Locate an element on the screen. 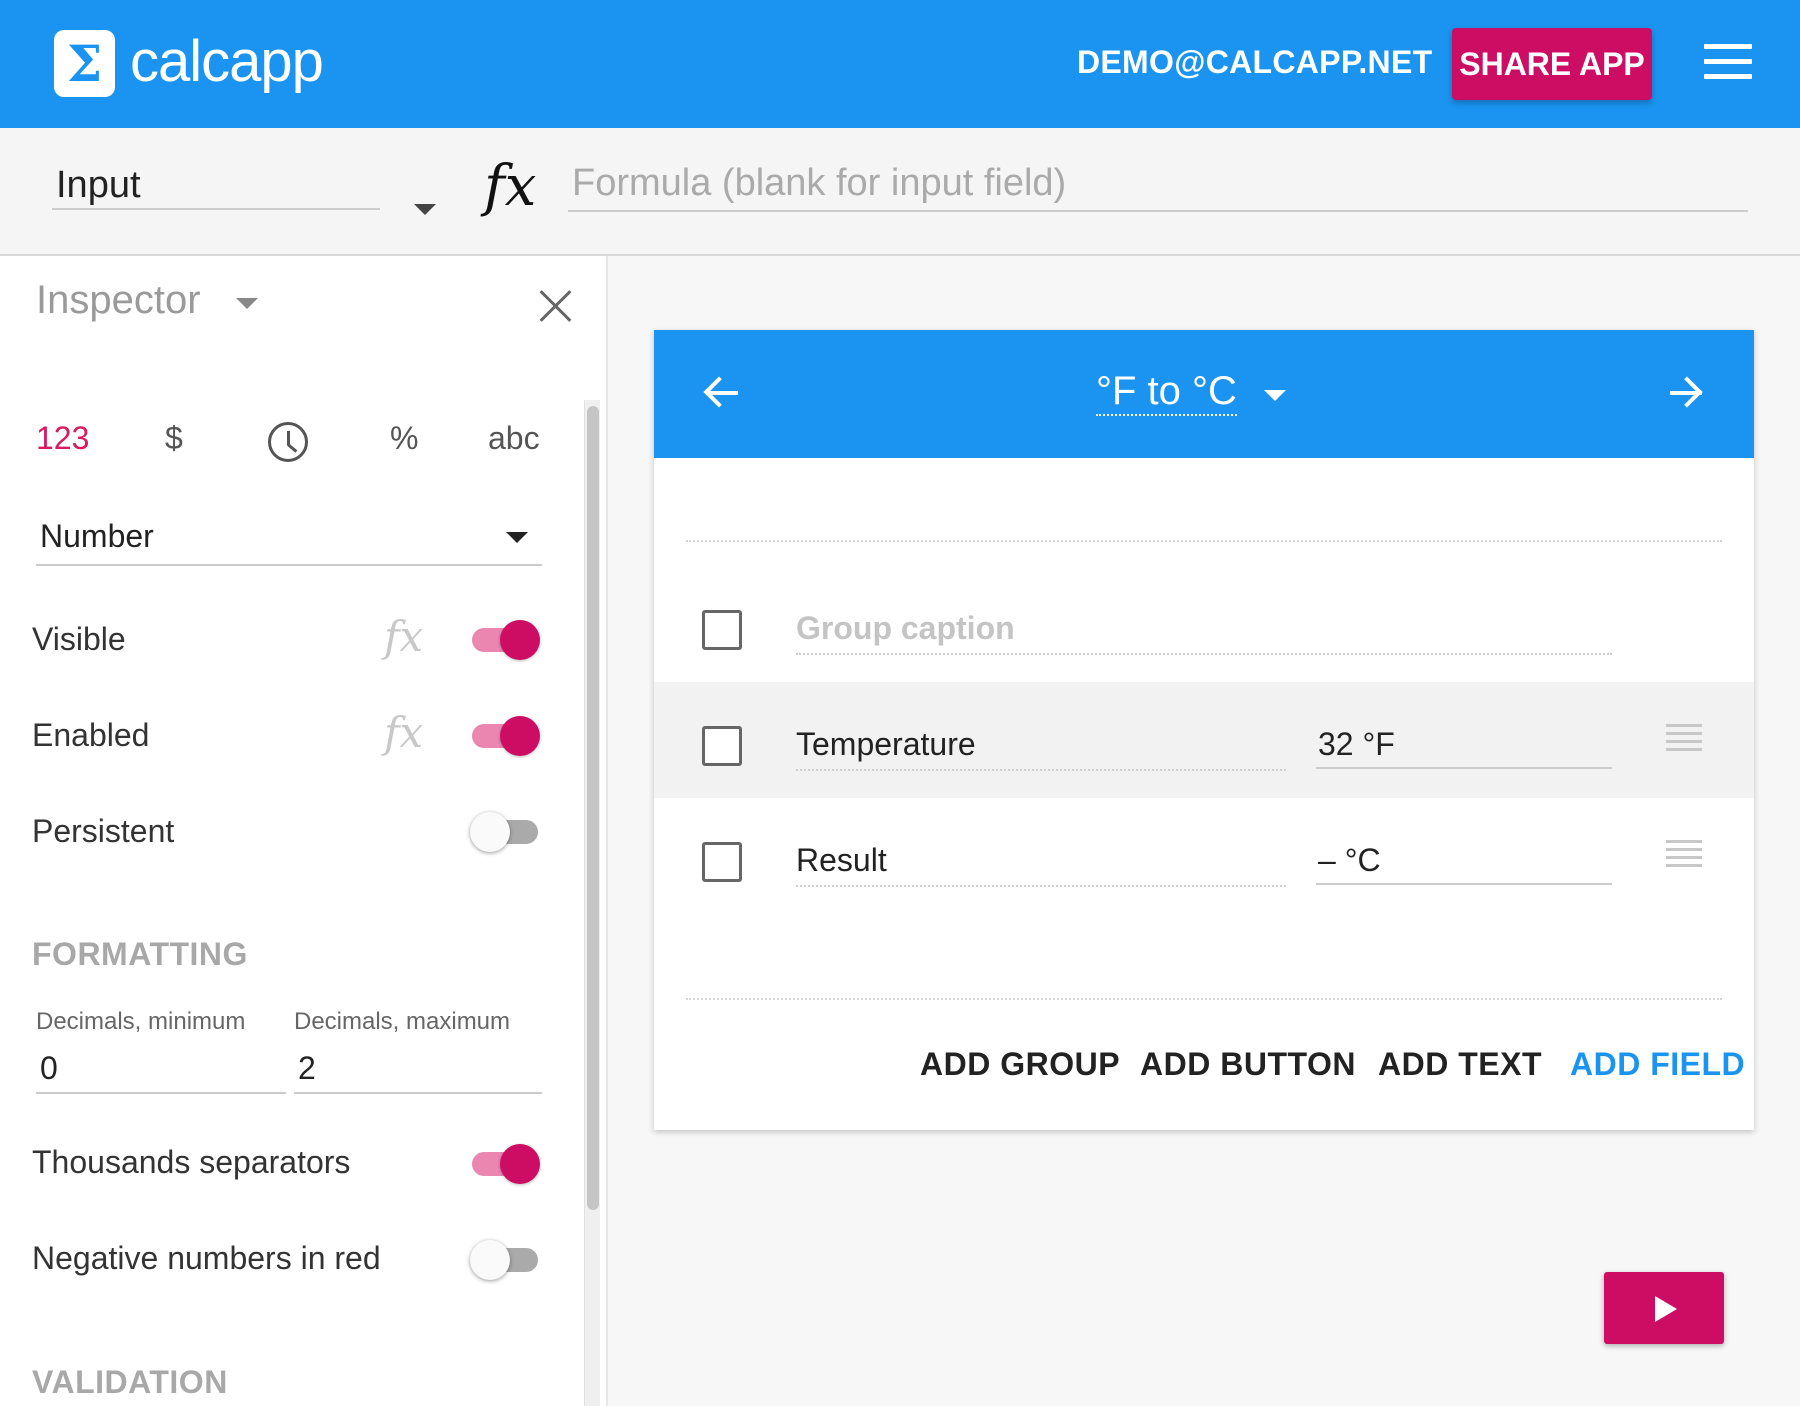 The width and height of the screenshot is (1800, 1406). result-label: Result is located at coordinates (1041, 864).